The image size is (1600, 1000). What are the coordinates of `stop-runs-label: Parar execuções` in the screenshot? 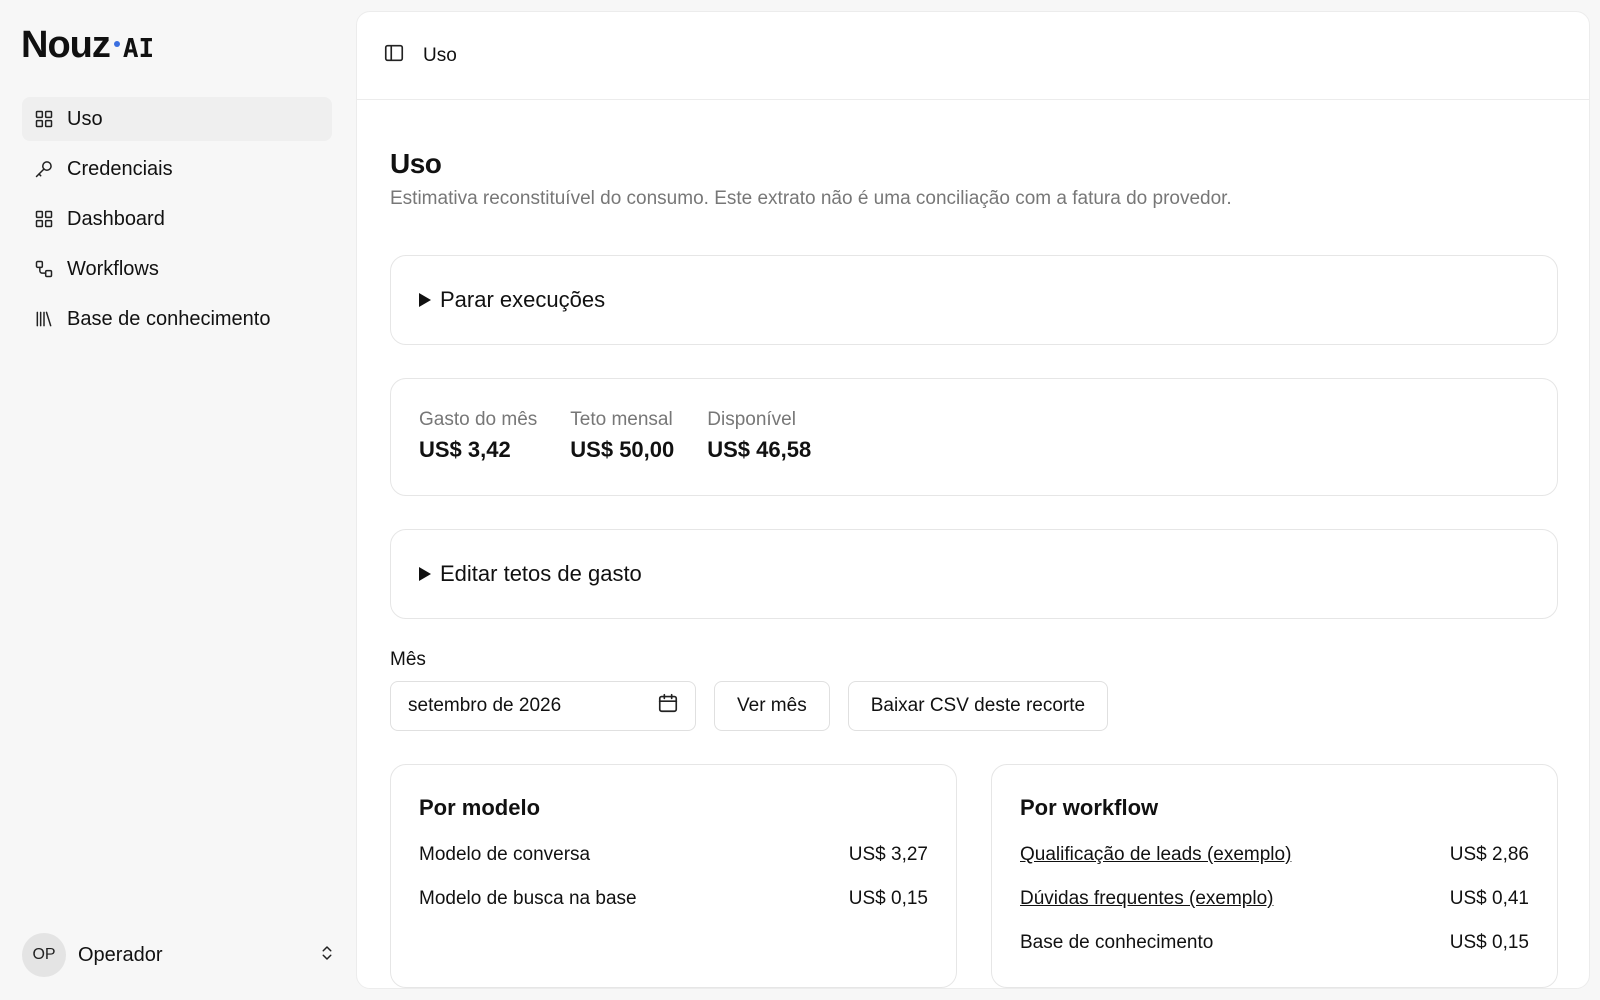 It's located at (523, 299).